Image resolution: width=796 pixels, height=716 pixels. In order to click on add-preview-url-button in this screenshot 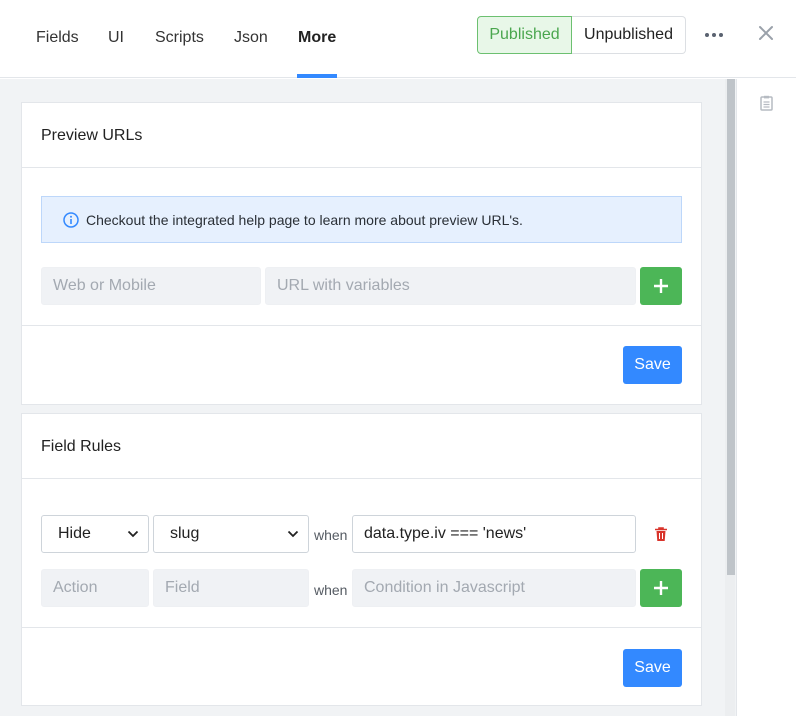, I will do `click(661, 286)`.